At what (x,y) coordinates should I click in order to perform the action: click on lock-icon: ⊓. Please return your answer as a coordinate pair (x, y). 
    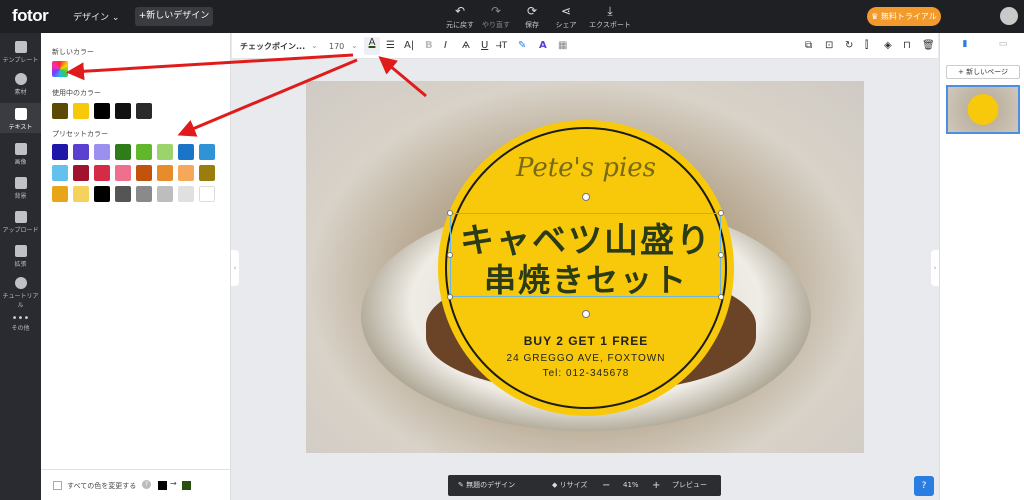
    Looking at the image, I should click on (907, 46).